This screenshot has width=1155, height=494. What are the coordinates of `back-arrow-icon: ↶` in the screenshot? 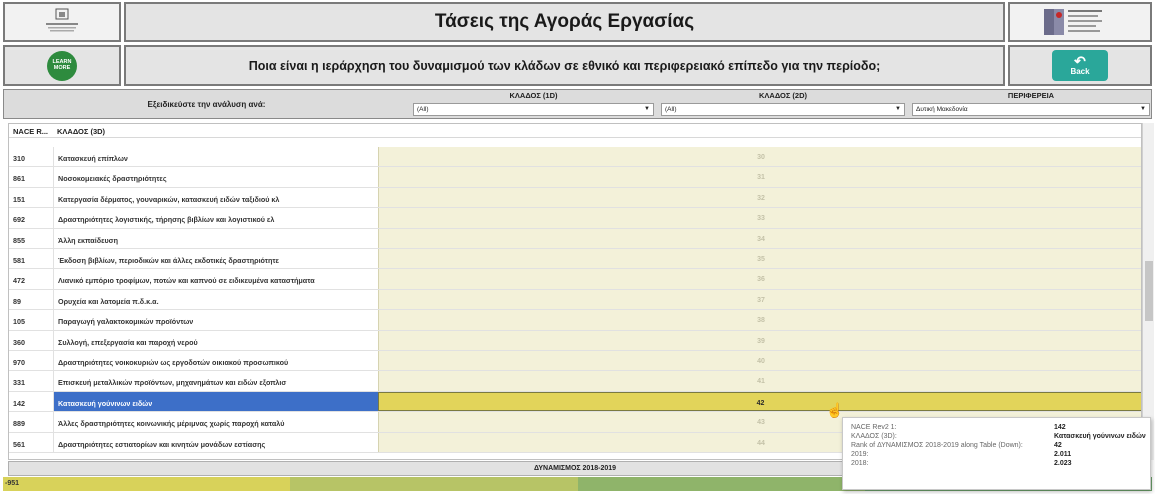 It's located at (1080, 61).